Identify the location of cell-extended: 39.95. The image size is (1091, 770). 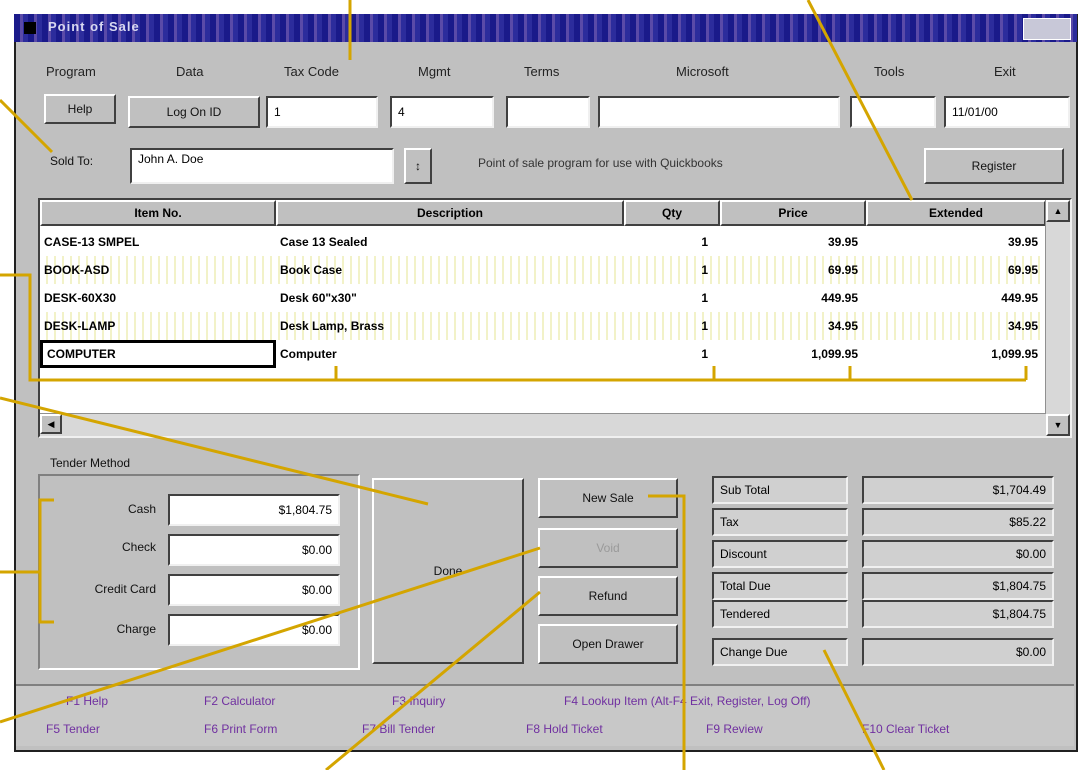
(954, 242).